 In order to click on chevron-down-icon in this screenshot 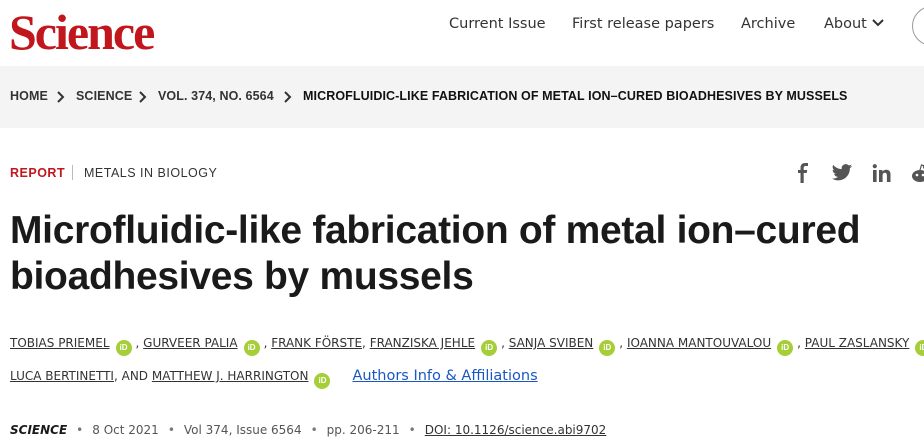, I will do `click(878, 23)`.